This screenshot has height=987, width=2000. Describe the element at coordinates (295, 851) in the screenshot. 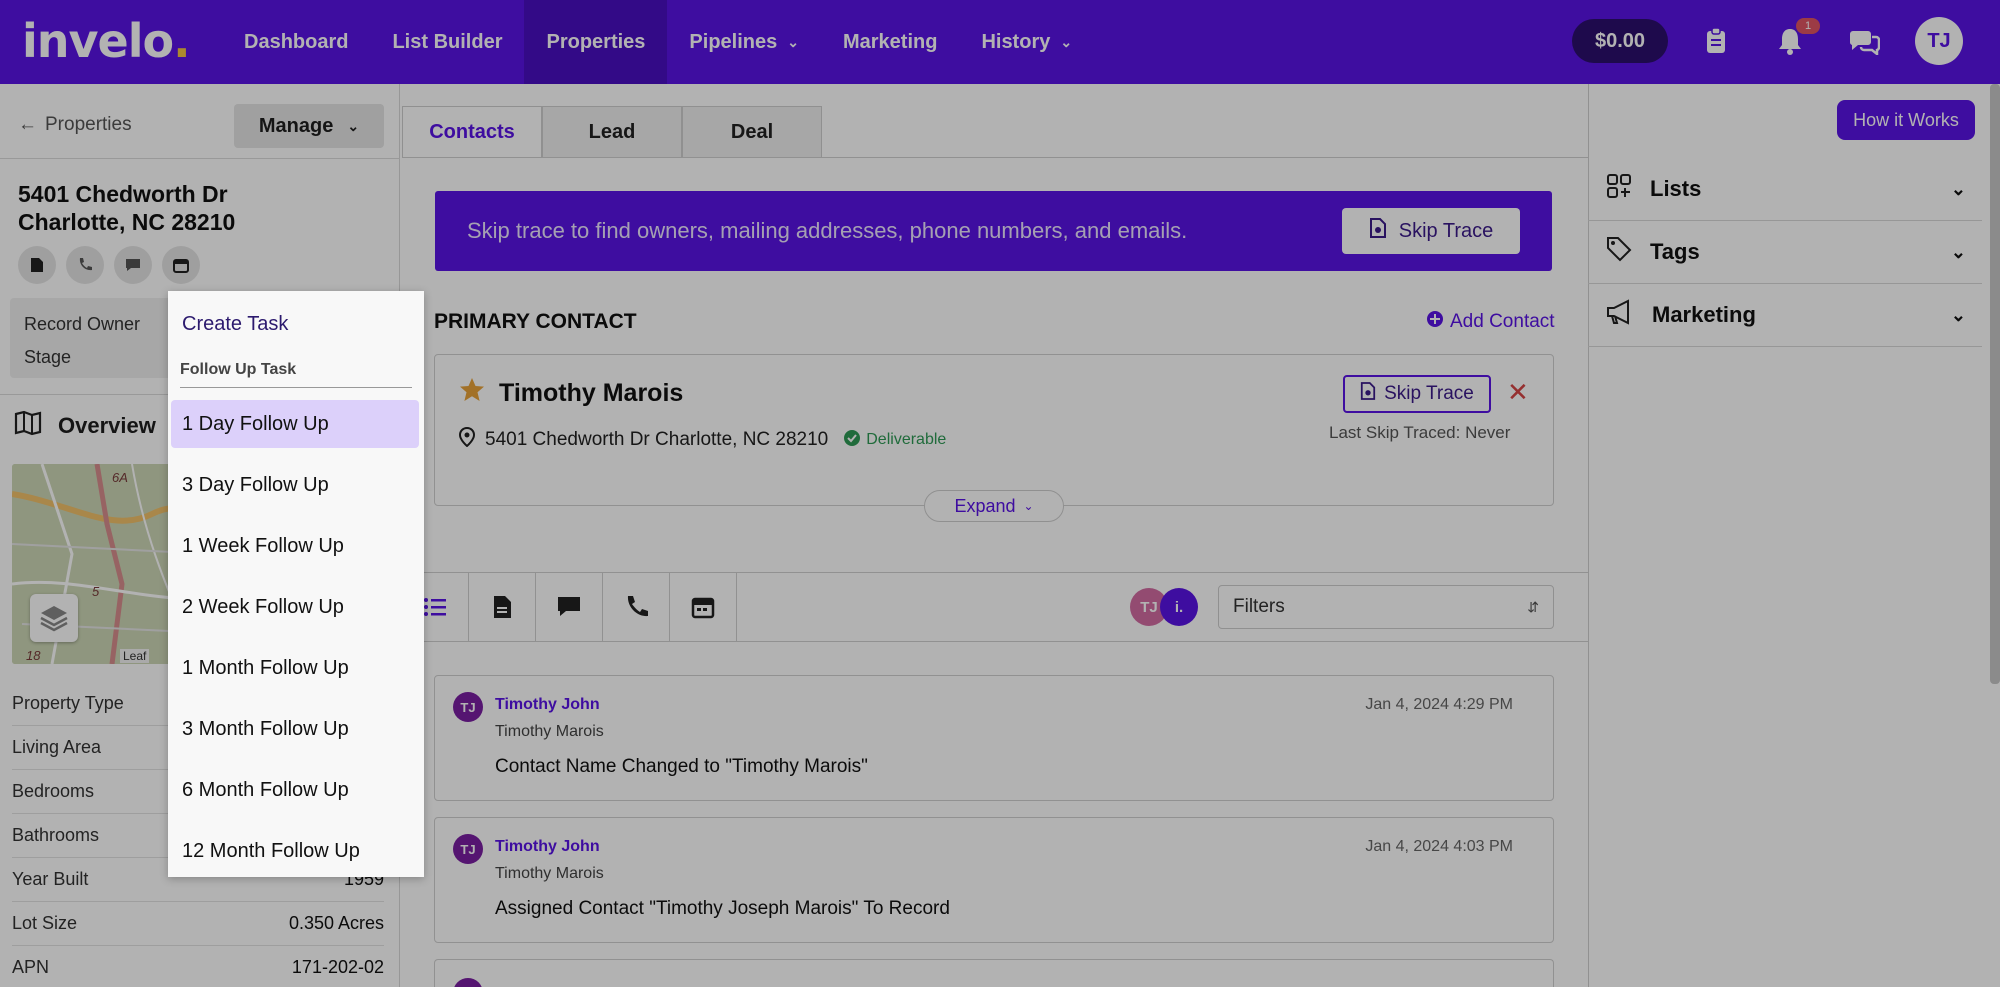

I see `menu-item-12-month: 12 Month Follow Up` at that location.